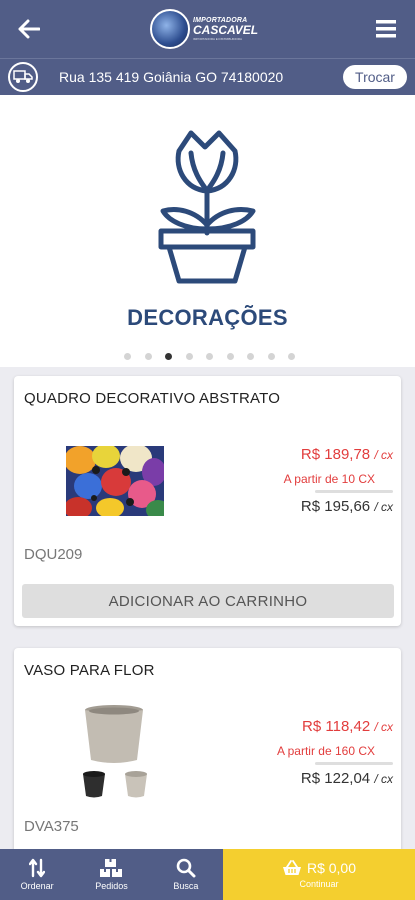 The image size is (415, 900). Describe the element at coordinates (319, 884) in the screenshot. I see `cart-continue-label: Continuar` at that location.